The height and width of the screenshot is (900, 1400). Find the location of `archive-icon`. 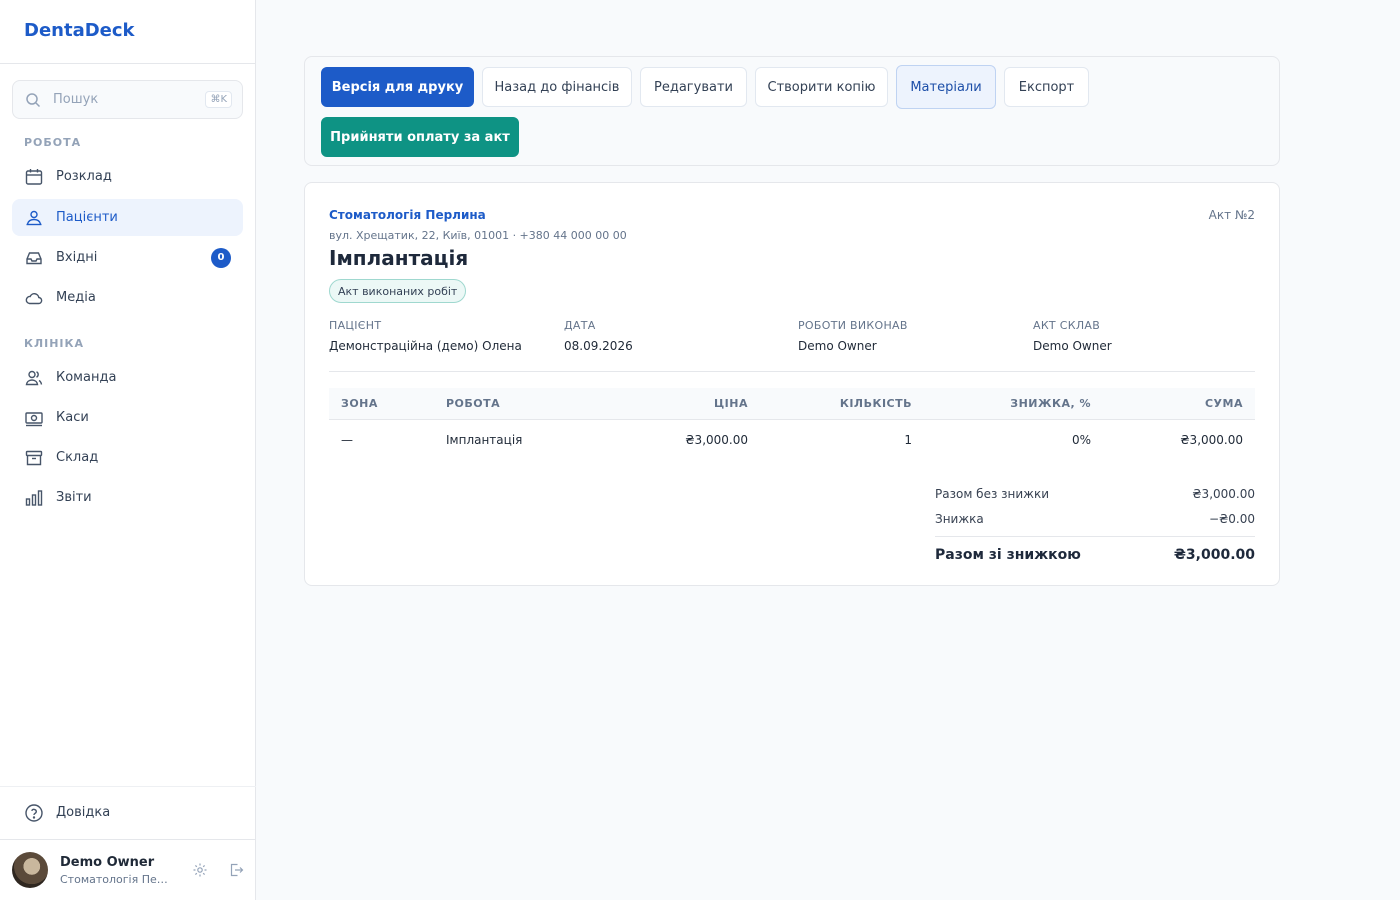

archive-icon is located at coordinates (34, 457).